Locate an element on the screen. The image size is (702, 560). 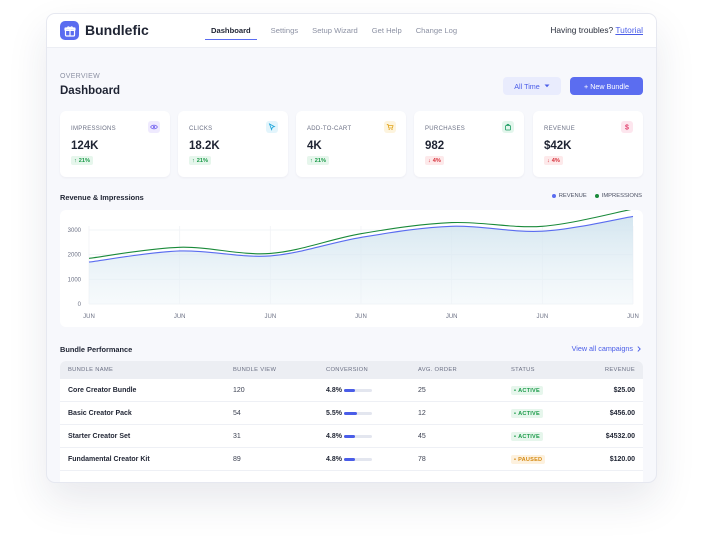
status-badge: • PAUSED is located at coordinates (528, 459).